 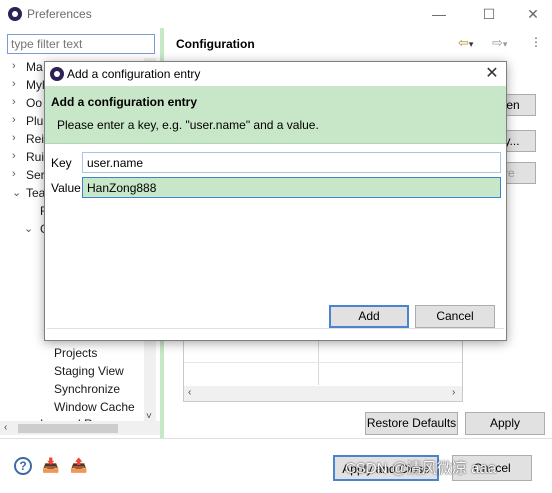 What do you see at coordinates (124, 102) in the screenshot?
I see `banner-title: Add a configuration entry` at bounding box center [124, 102].